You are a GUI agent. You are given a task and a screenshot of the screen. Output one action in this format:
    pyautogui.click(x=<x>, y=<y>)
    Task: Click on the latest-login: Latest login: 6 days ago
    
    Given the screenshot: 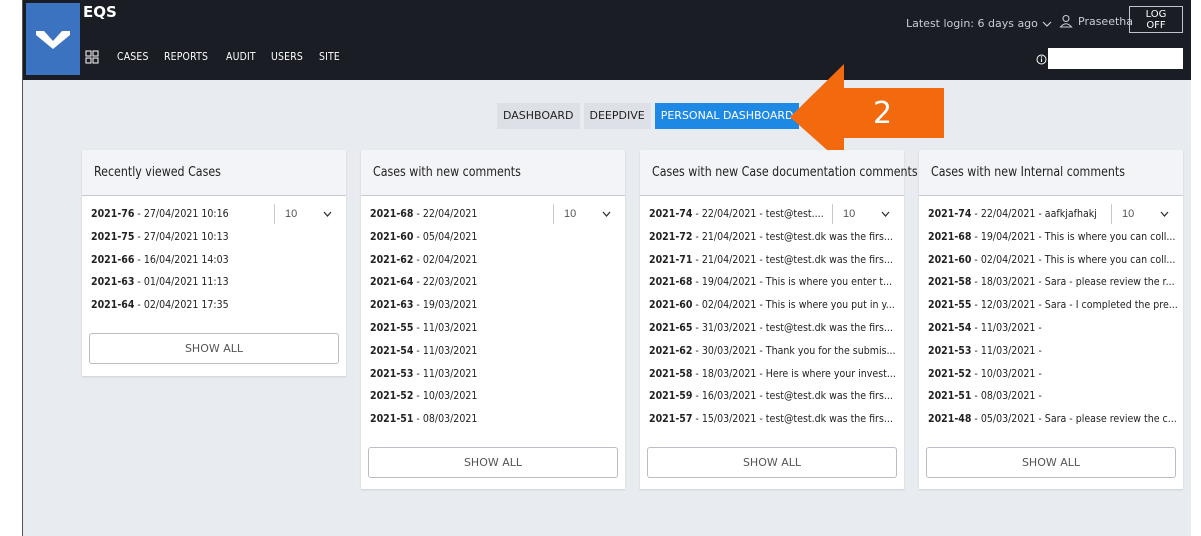 What is the action you would take?
    pyautogui.click(x=979, y=23)
    